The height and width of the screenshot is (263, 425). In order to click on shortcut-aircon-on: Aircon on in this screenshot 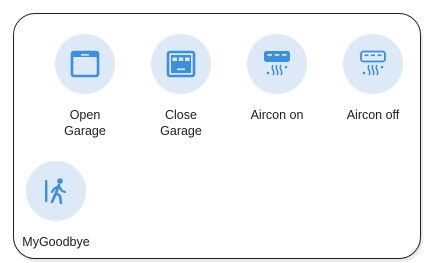, I will do `click(277, 78)`.